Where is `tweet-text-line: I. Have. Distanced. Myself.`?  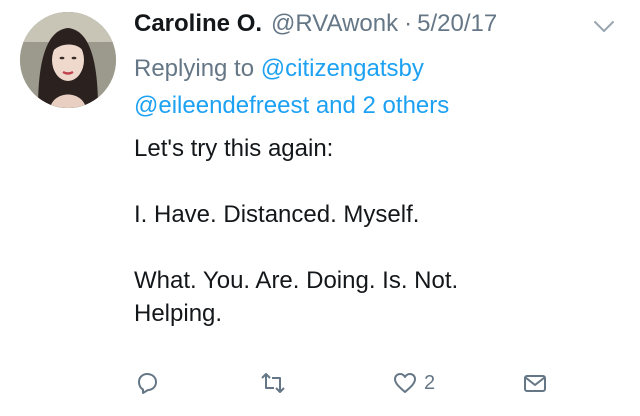
tweet-text-line: I. Have. Distanced. Myself. is located at coordinates (277, 214).